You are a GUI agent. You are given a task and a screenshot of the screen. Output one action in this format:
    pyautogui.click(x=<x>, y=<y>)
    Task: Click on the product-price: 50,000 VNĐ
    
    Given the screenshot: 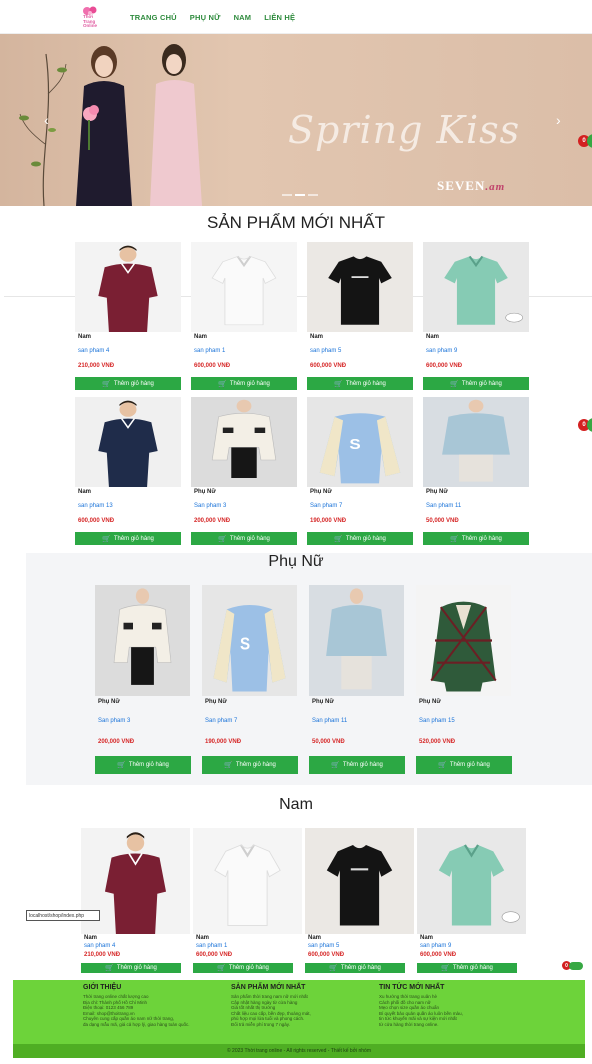 What is the action you would take?
    pyautogui.click(x=328, y=742)
    